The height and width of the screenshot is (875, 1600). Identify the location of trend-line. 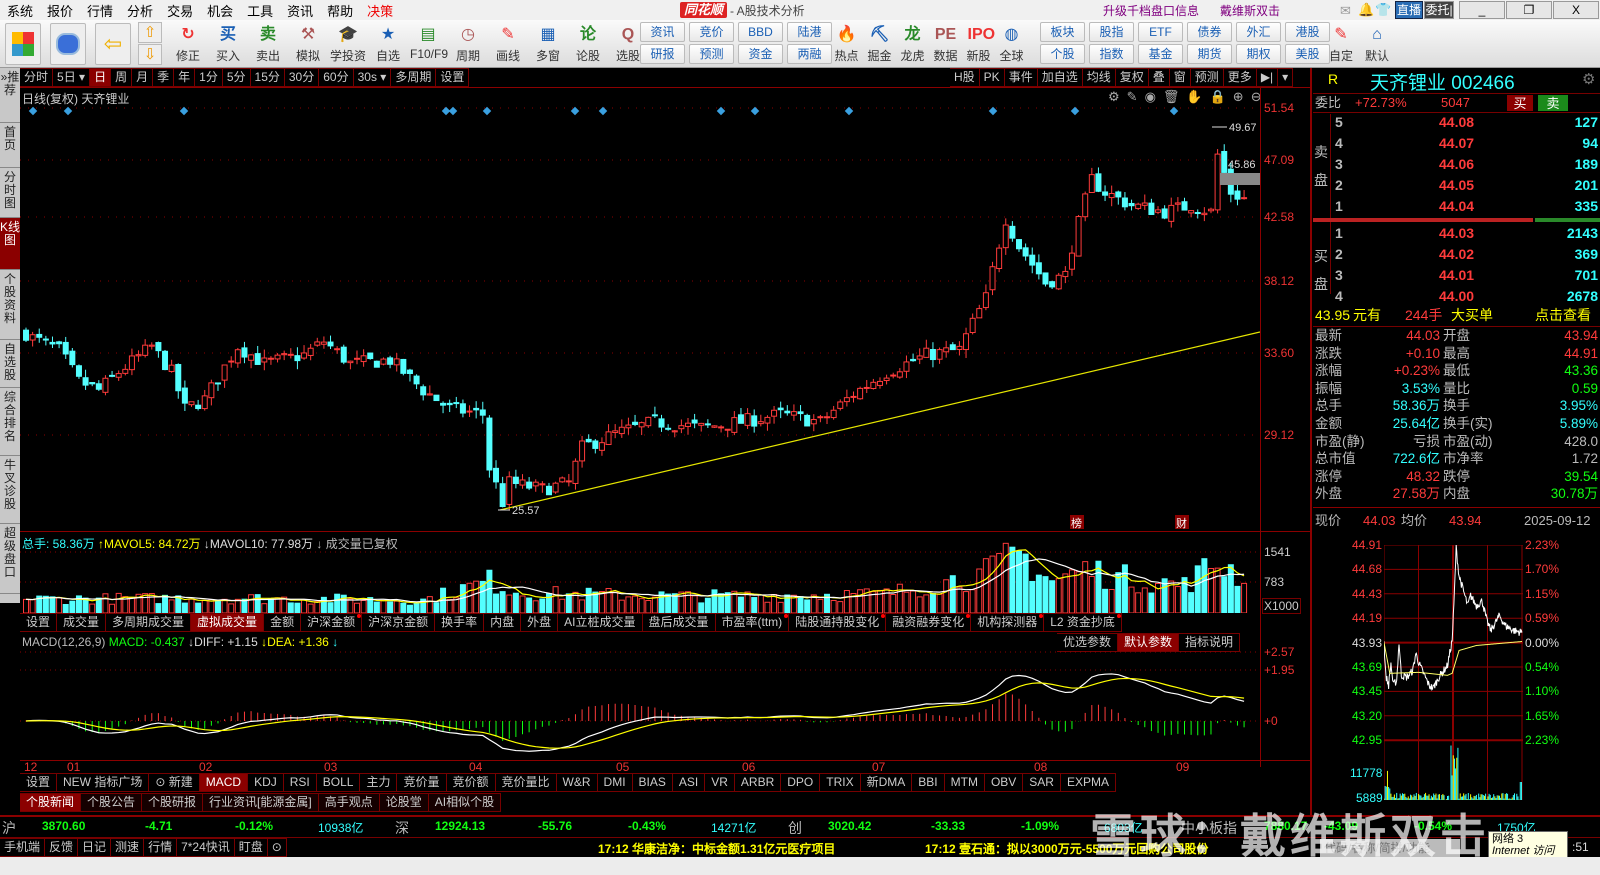
(879, 421).